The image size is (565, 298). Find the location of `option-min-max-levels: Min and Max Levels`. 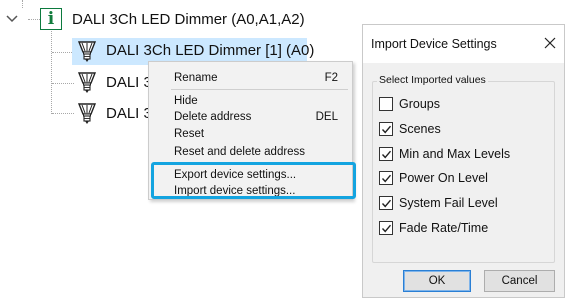

option-min-max-levels: Min and Max Levels is located at coordinates (444, 154).